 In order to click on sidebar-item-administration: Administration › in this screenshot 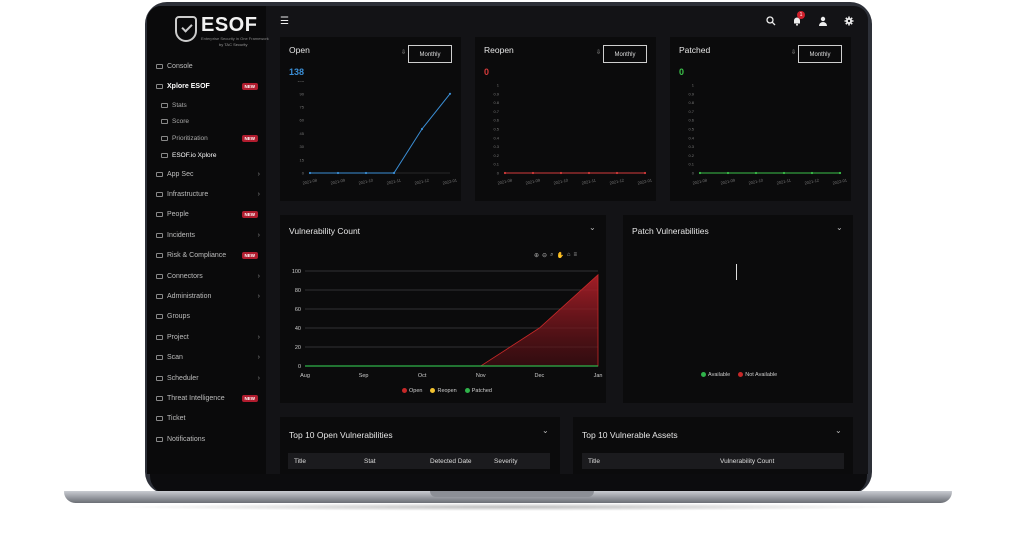, I will do `click(206, 296)`.